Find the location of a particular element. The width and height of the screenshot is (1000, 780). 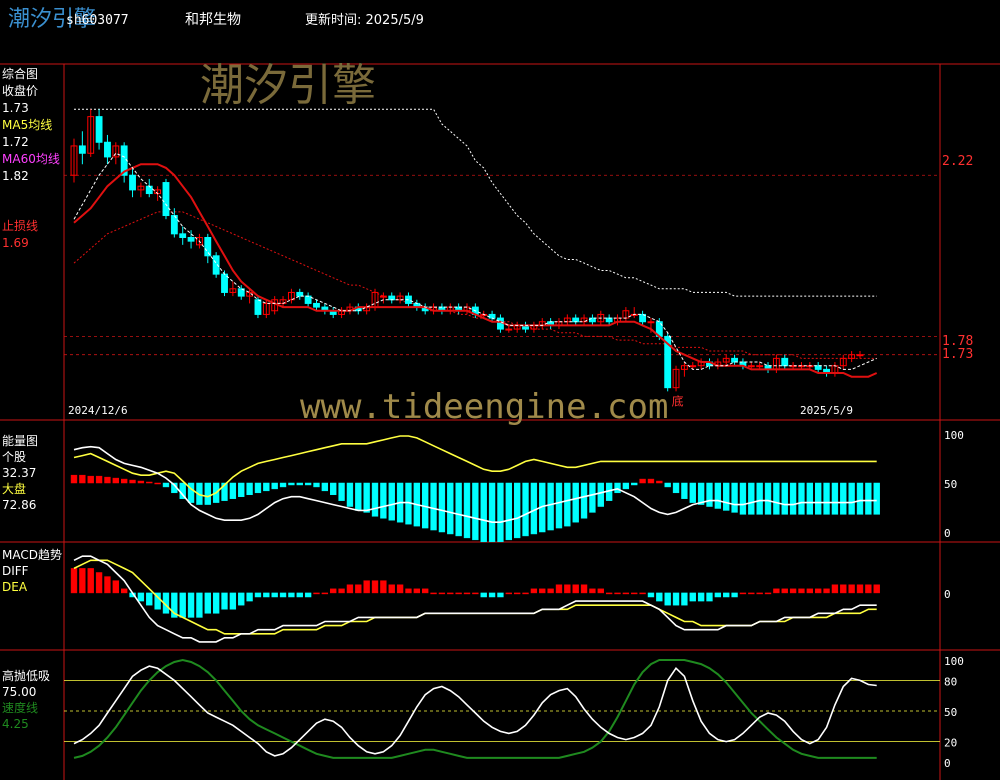

osc-tick-label: 20 is located at coordinates (950, 743).